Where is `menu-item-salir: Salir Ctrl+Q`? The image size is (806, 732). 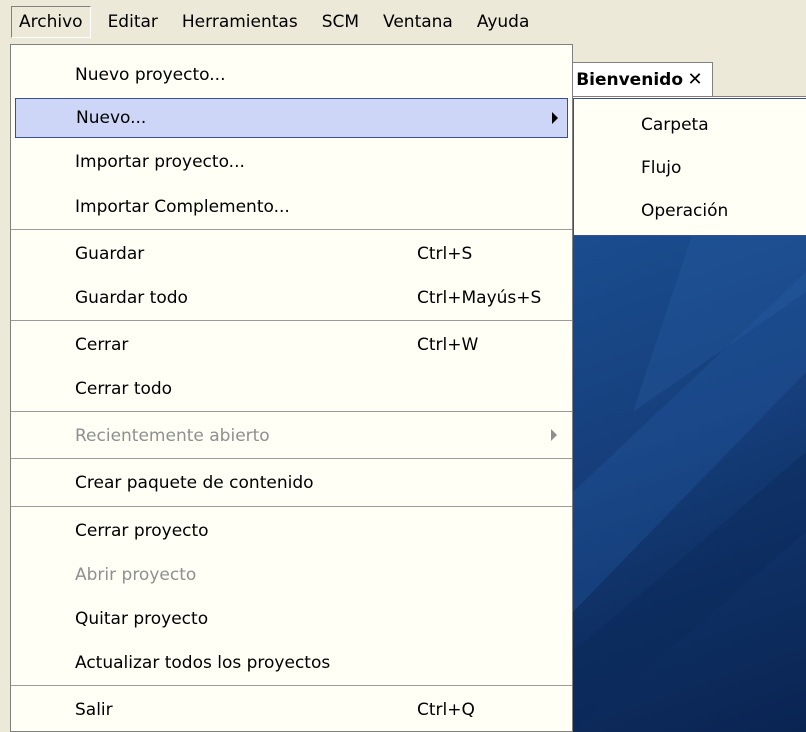 menu-item-salir: Salir Ctrl+Q is located at coordinates (291, 710).